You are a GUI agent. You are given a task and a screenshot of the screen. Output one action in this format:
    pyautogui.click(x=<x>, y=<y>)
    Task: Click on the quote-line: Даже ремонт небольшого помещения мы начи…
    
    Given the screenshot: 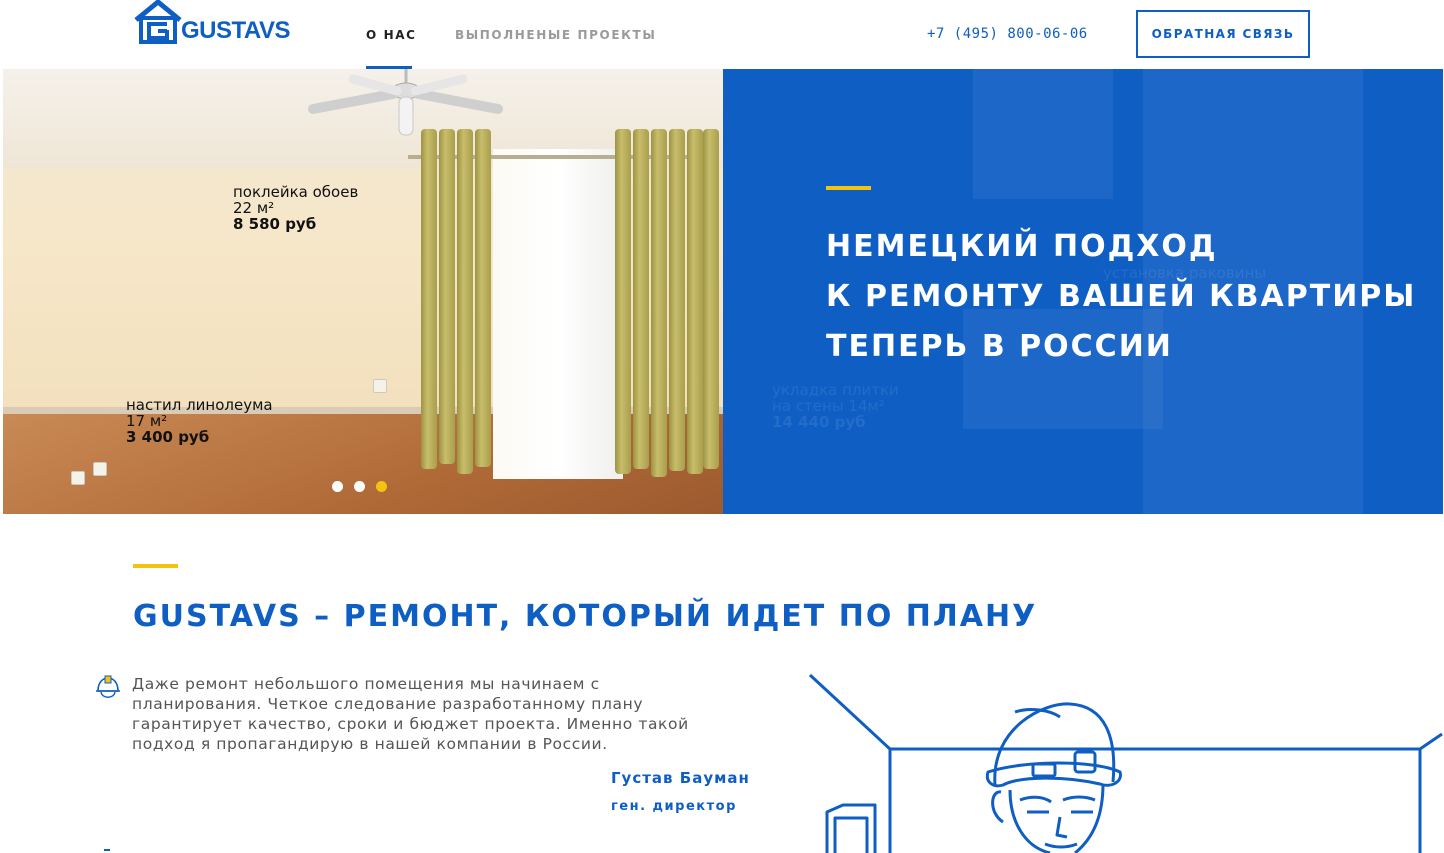 What is the action you would take?
    pyautogui.click(x=366, y=684)
    